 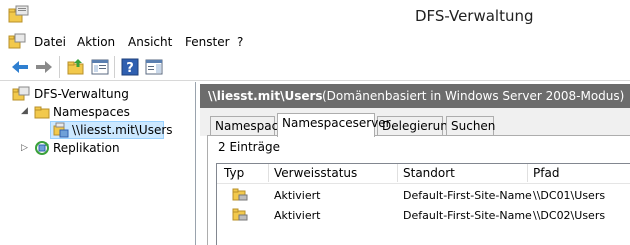 I want to click on system-menu-icon, so click(x=17, y=41).